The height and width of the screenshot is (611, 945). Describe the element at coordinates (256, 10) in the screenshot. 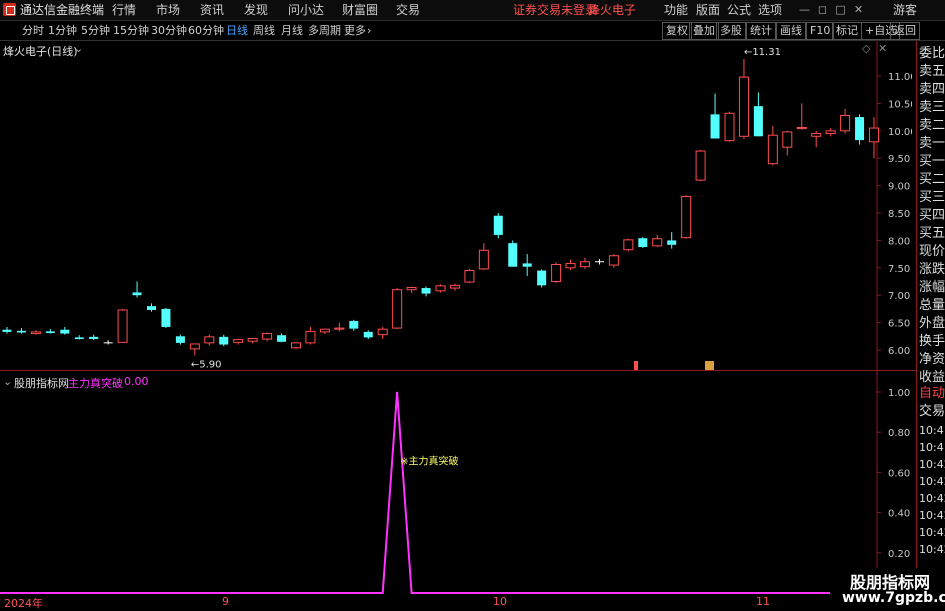

I see `menu-faxian: 发现` at that location.